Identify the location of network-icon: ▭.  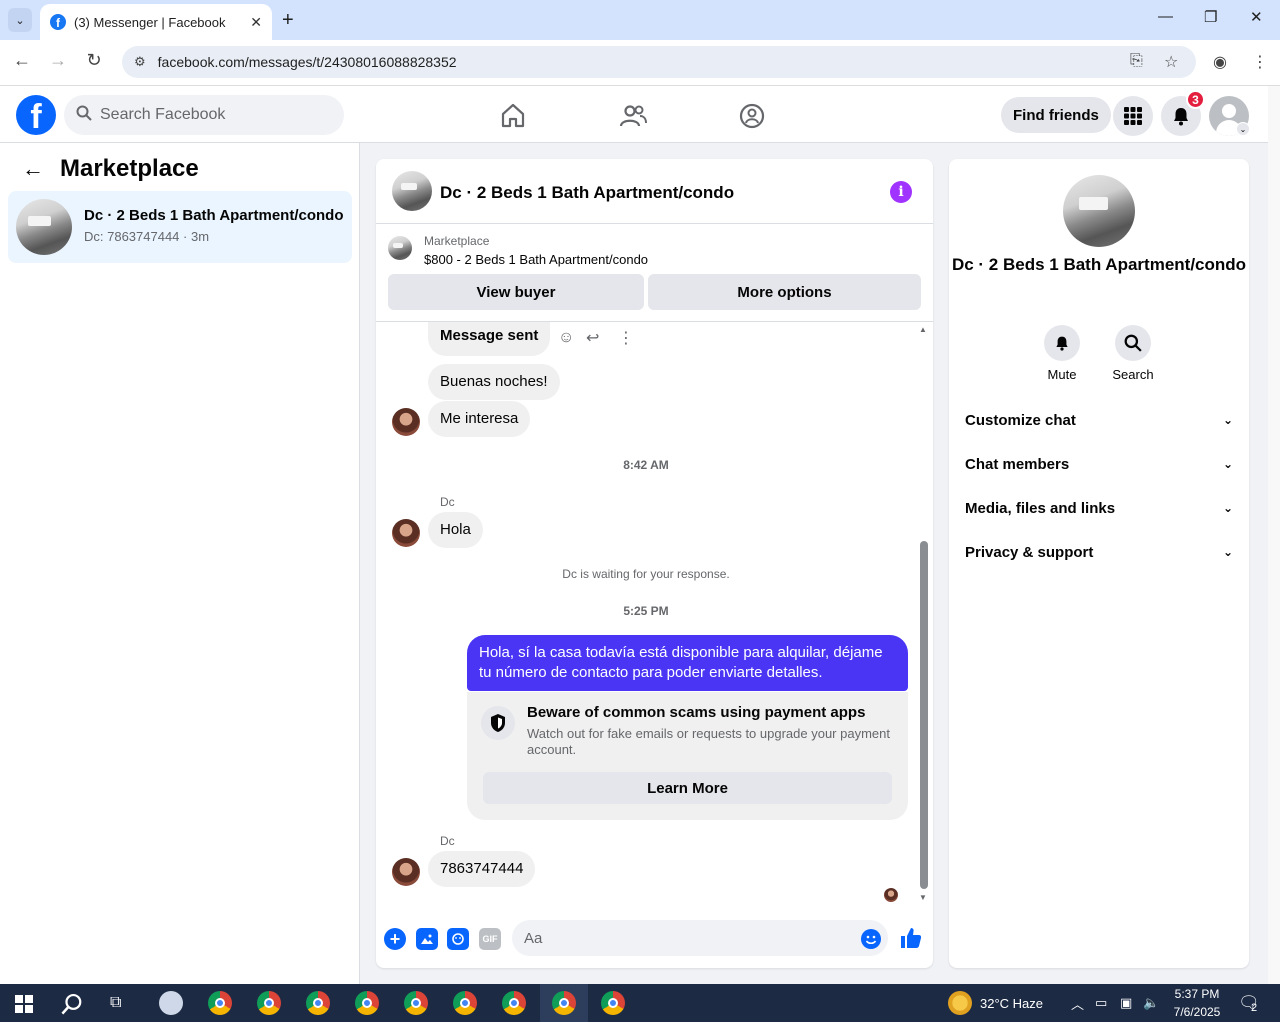
(1101, 1003).